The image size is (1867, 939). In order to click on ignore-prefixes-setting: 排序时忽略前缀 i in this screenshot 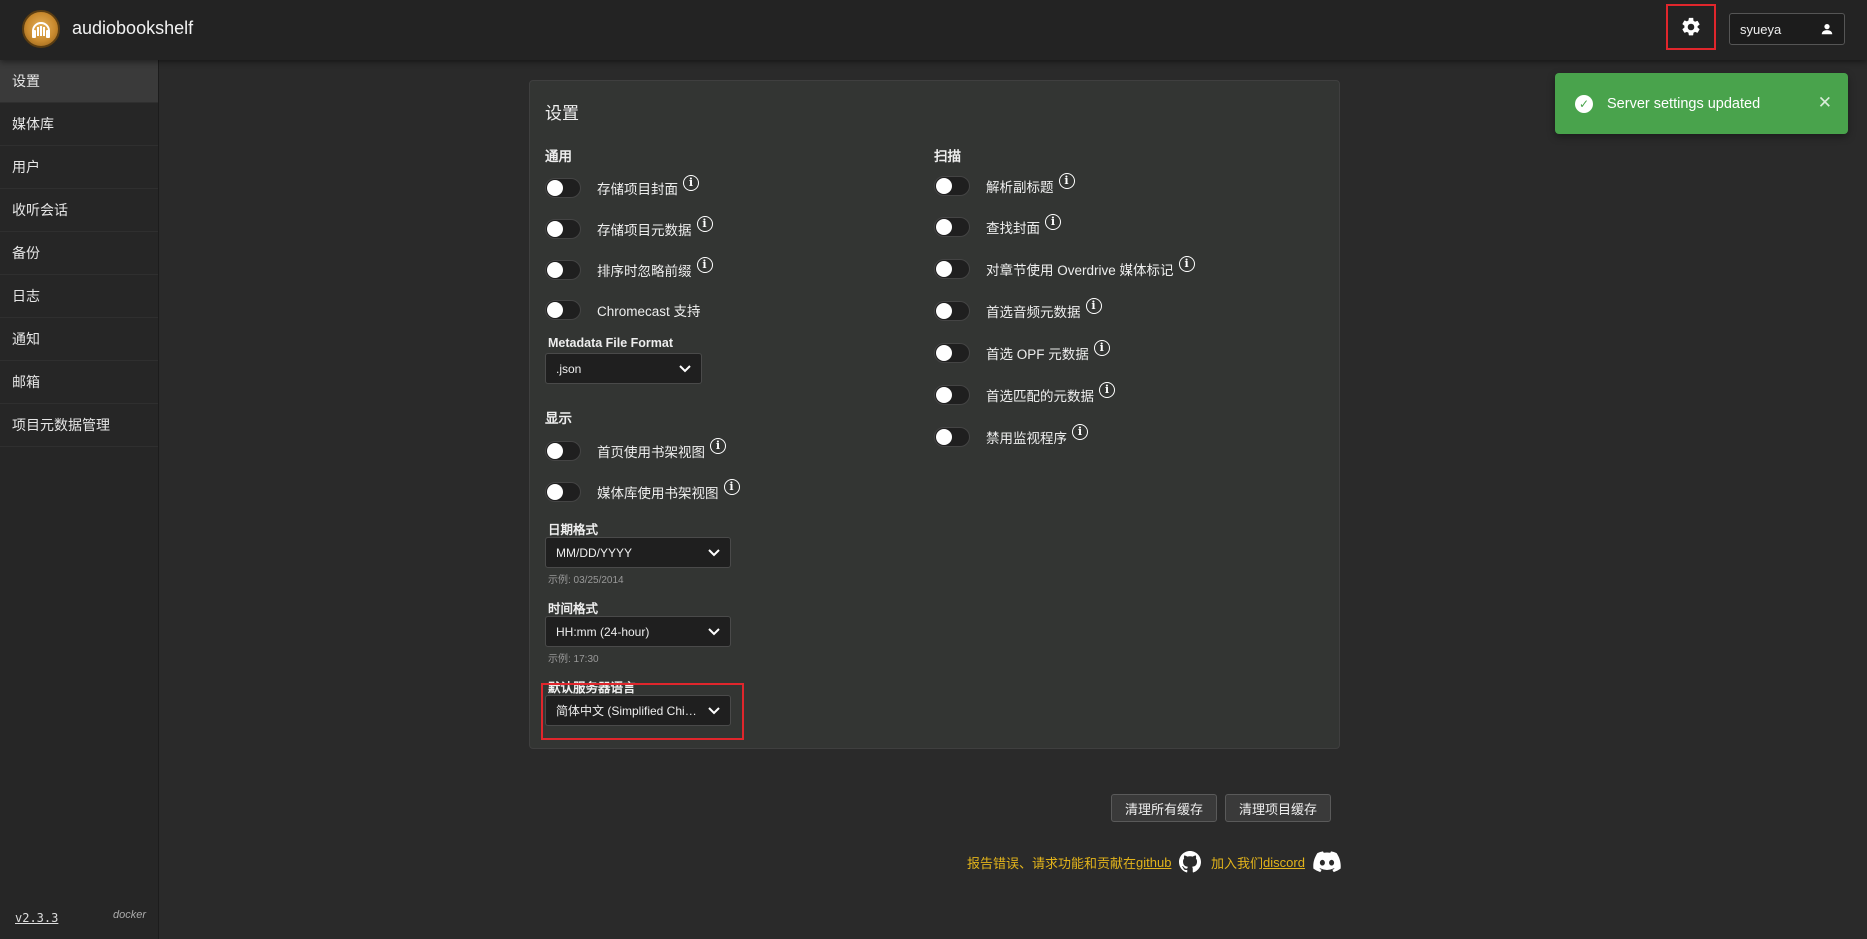, I will do `click(629, 270)`.